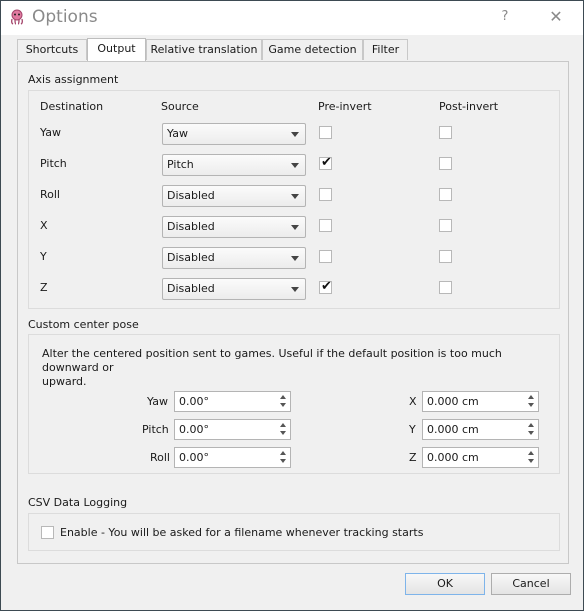 This screenshot has height=611, width=584. I want to click on center-roll-spinbox: 0.00°, so click(232, 457).